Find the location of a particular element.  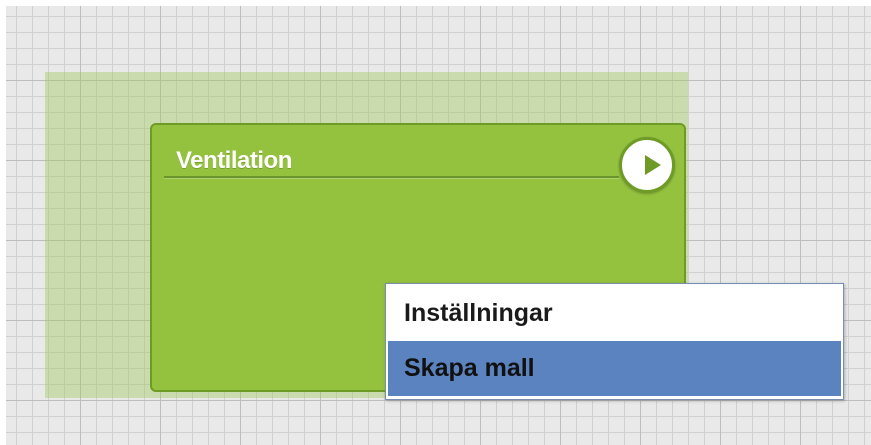

menu-item-label: Skapa mall is located at coordinates (469, 368).